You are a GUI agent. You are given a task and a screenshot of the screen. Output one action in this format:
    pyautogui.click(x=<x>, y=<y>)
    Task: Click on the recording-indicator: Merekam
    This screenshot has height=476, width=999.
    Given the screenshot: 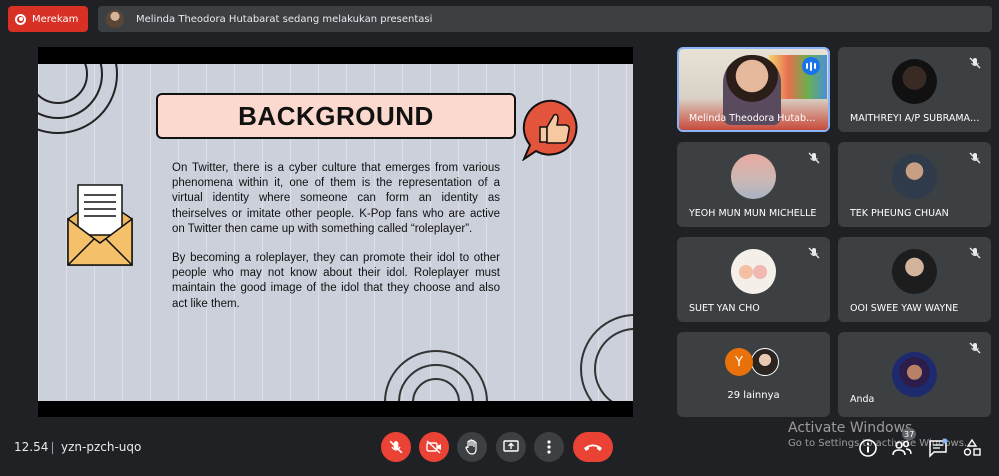 What is the action you would take?
    pyautogui.click(x=48, y=19)
    